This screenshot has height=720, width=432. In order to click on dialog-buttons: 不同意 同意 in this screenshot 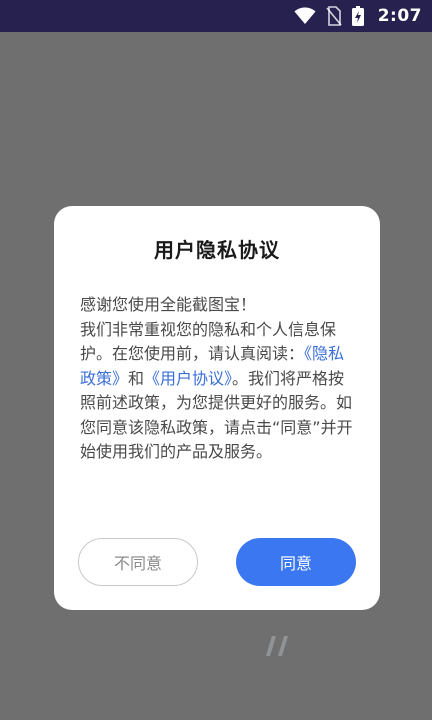, I will do `click(217, 562)`.